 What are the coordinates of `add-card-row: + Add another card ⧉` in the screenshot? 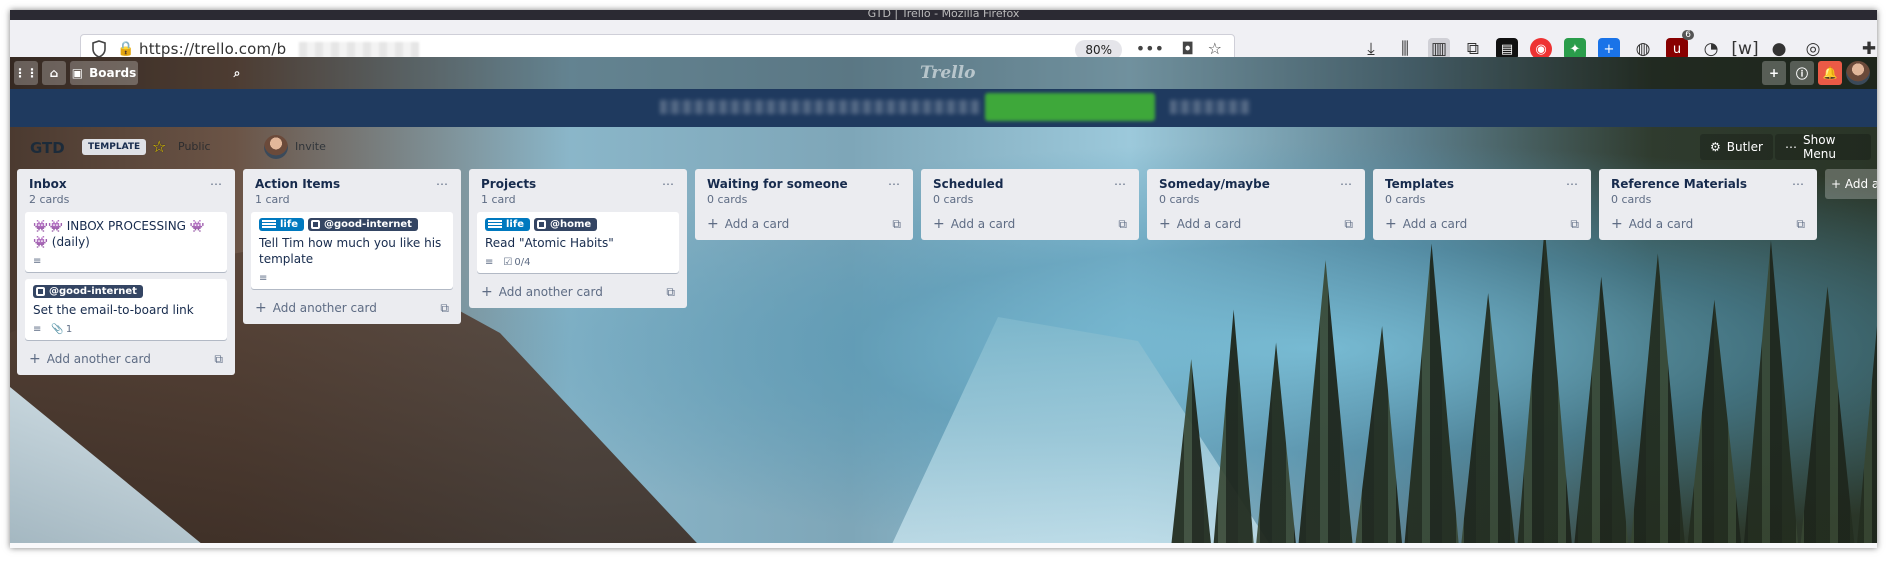 It's located at (352, 306).